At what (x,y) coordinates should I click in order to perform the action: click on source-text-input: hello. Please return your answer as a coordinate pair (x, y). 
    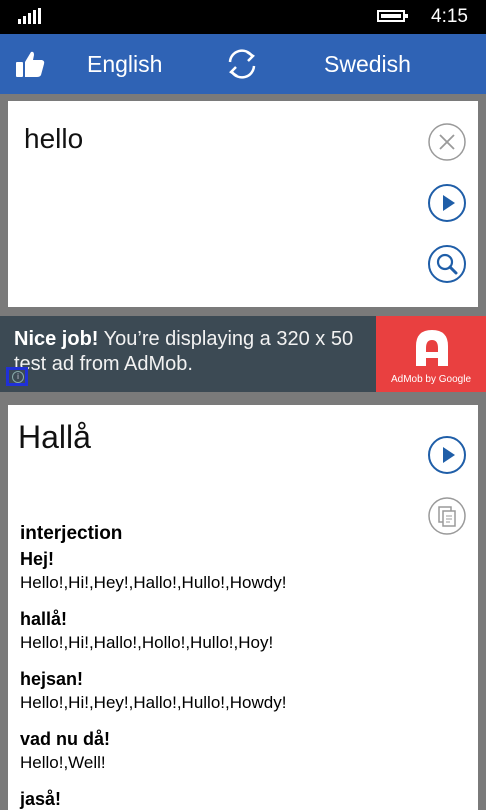
    Looking at the image, I should click on (53, 139).